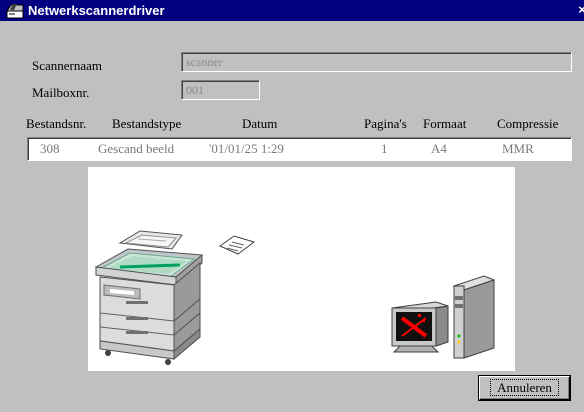 The width and height of the screenshot is (584, 412). Describe the element at coordinates (149, 297) in the screenshot. I see `copier-scanner-icon` at that location.